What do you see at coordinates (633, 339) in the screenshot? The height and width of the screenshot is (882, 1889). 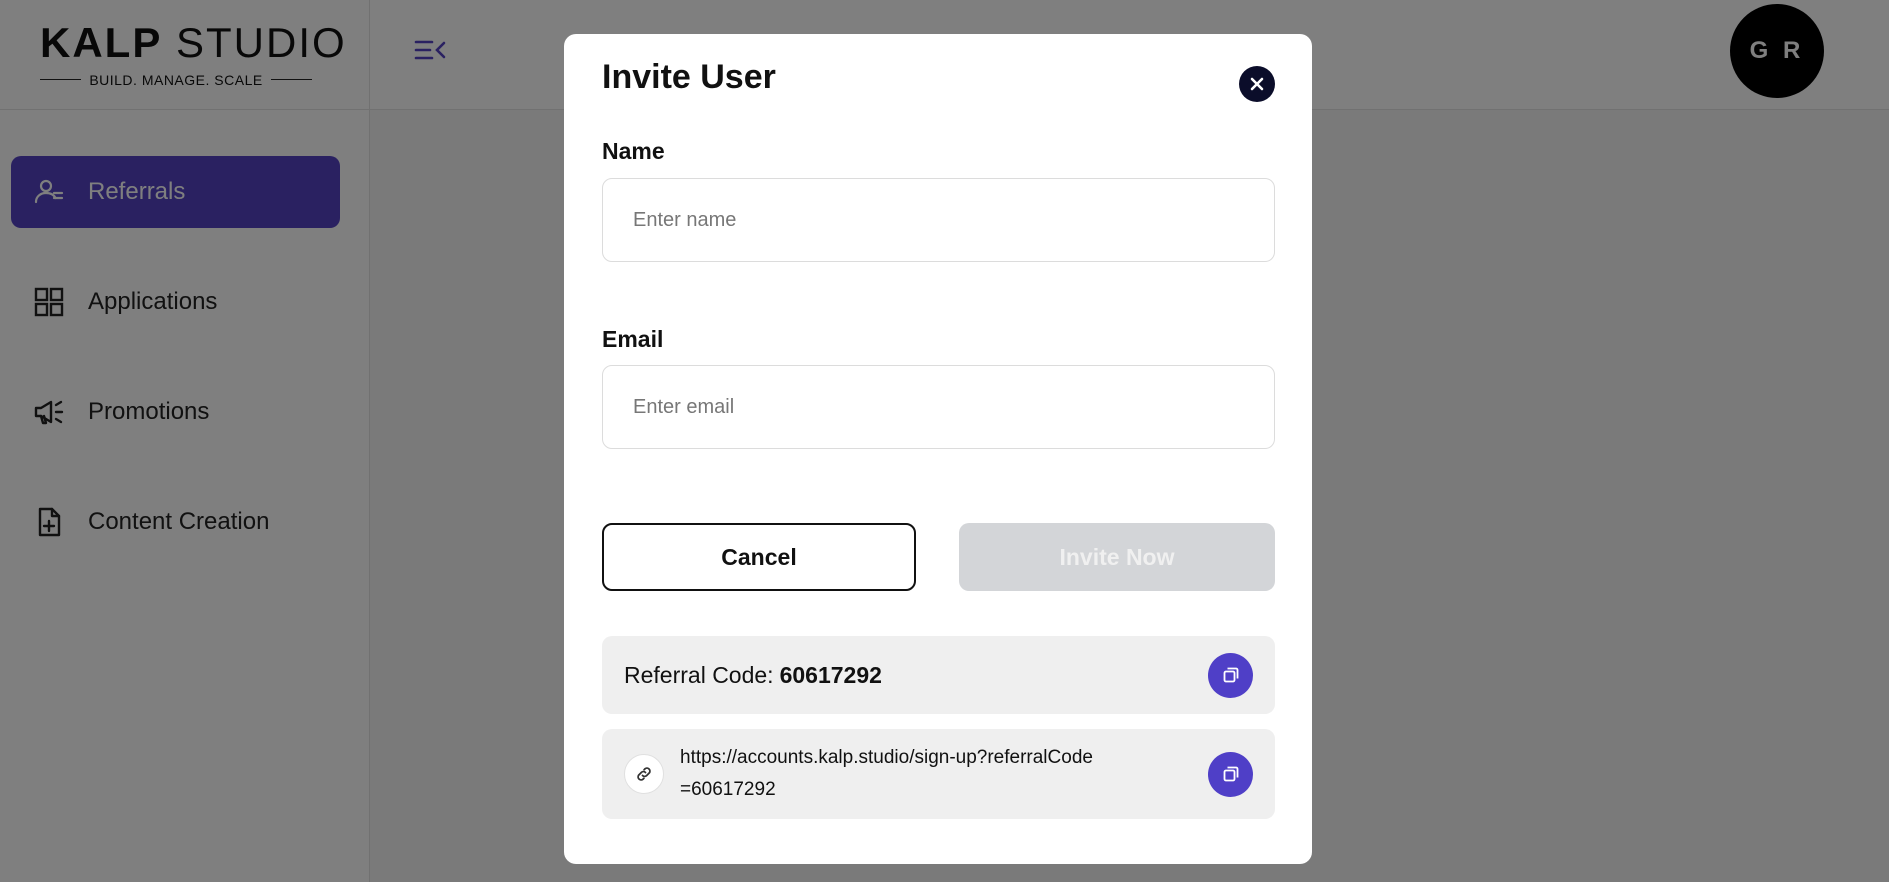 I see `email-label: Email` at bounding box center [633, 339].